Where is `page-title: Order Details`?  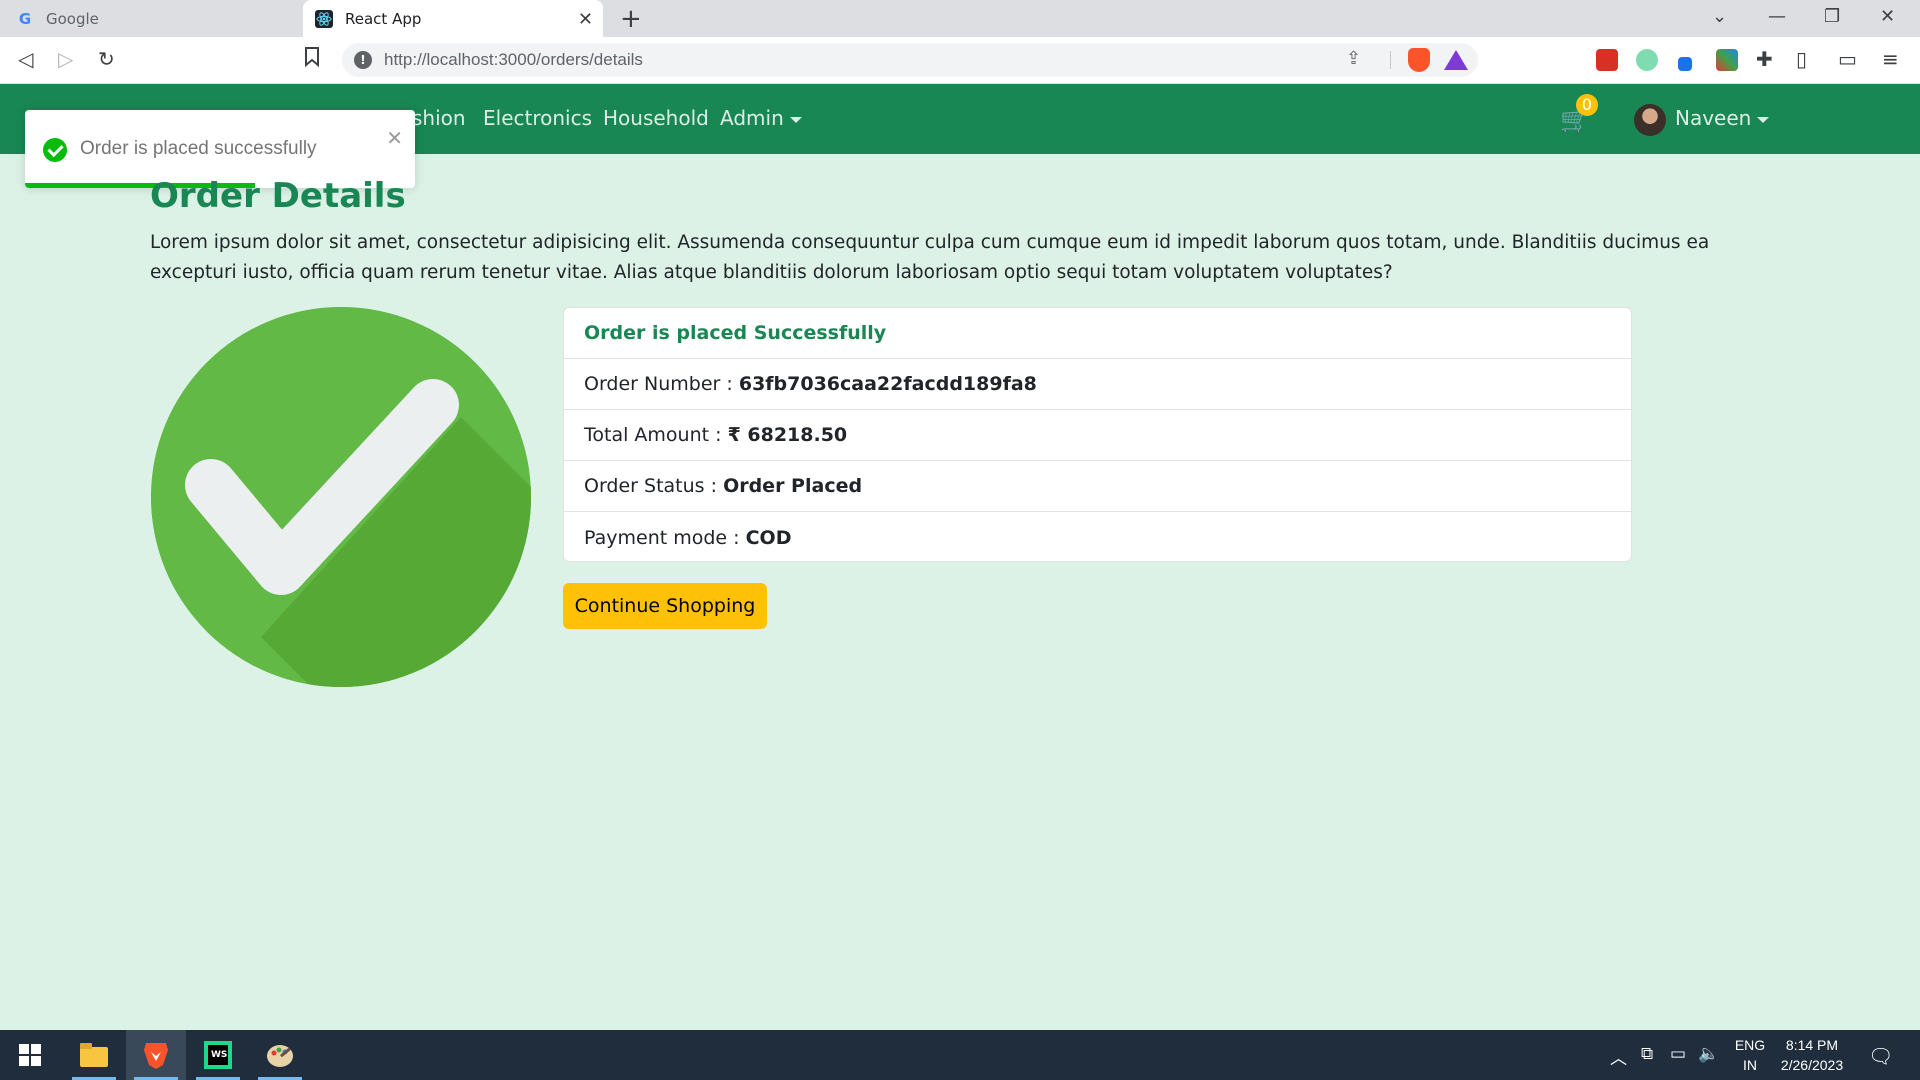 page-title: Order Details is located at coordinates (278, 196).